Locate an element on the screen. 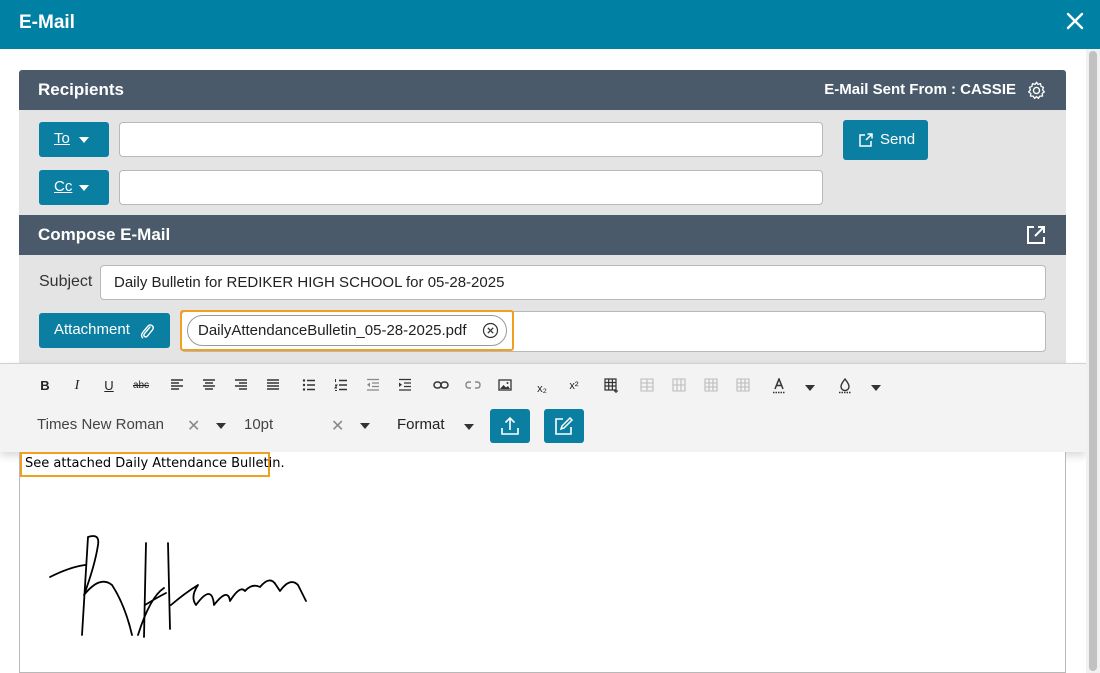 The height and width of the screenshot is (673, 1100). table-column-insert-icon is located at coordinates (679, 386).